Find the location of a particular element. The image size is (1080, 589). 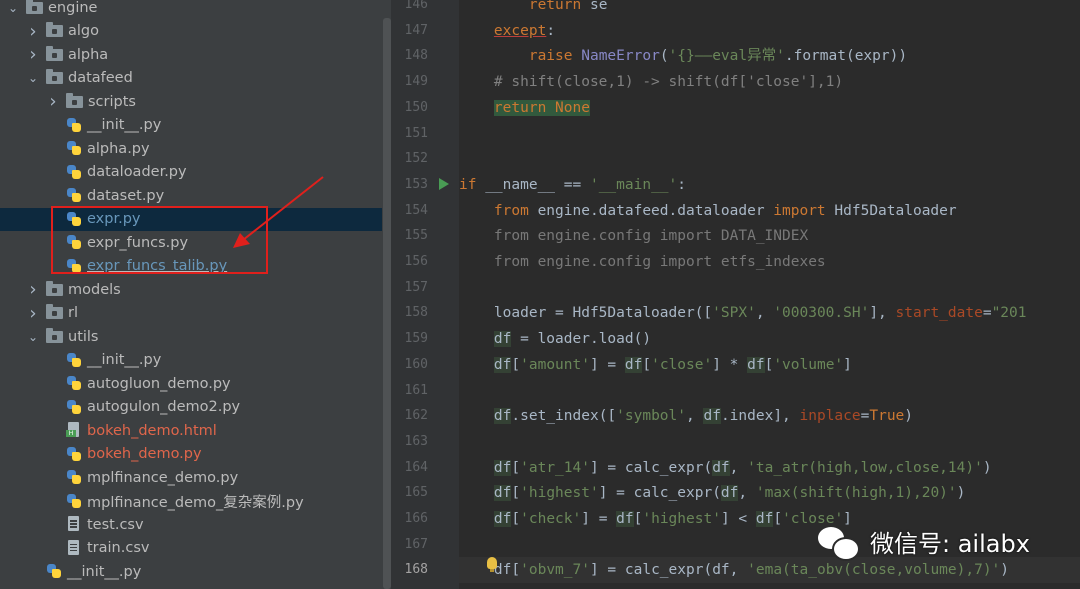

line-number: 158 is located at coordinates (416, 313).